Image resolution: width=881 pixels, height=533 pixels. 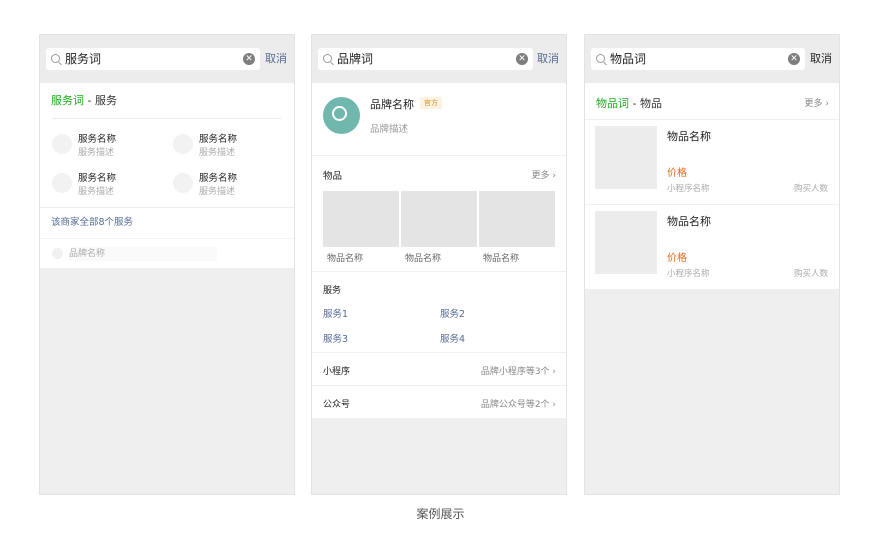 What do you see at coordinates (544, 174) in the screenshot?
I see `goods-more-link: 更多 ›` at bounding box center [544, 174].